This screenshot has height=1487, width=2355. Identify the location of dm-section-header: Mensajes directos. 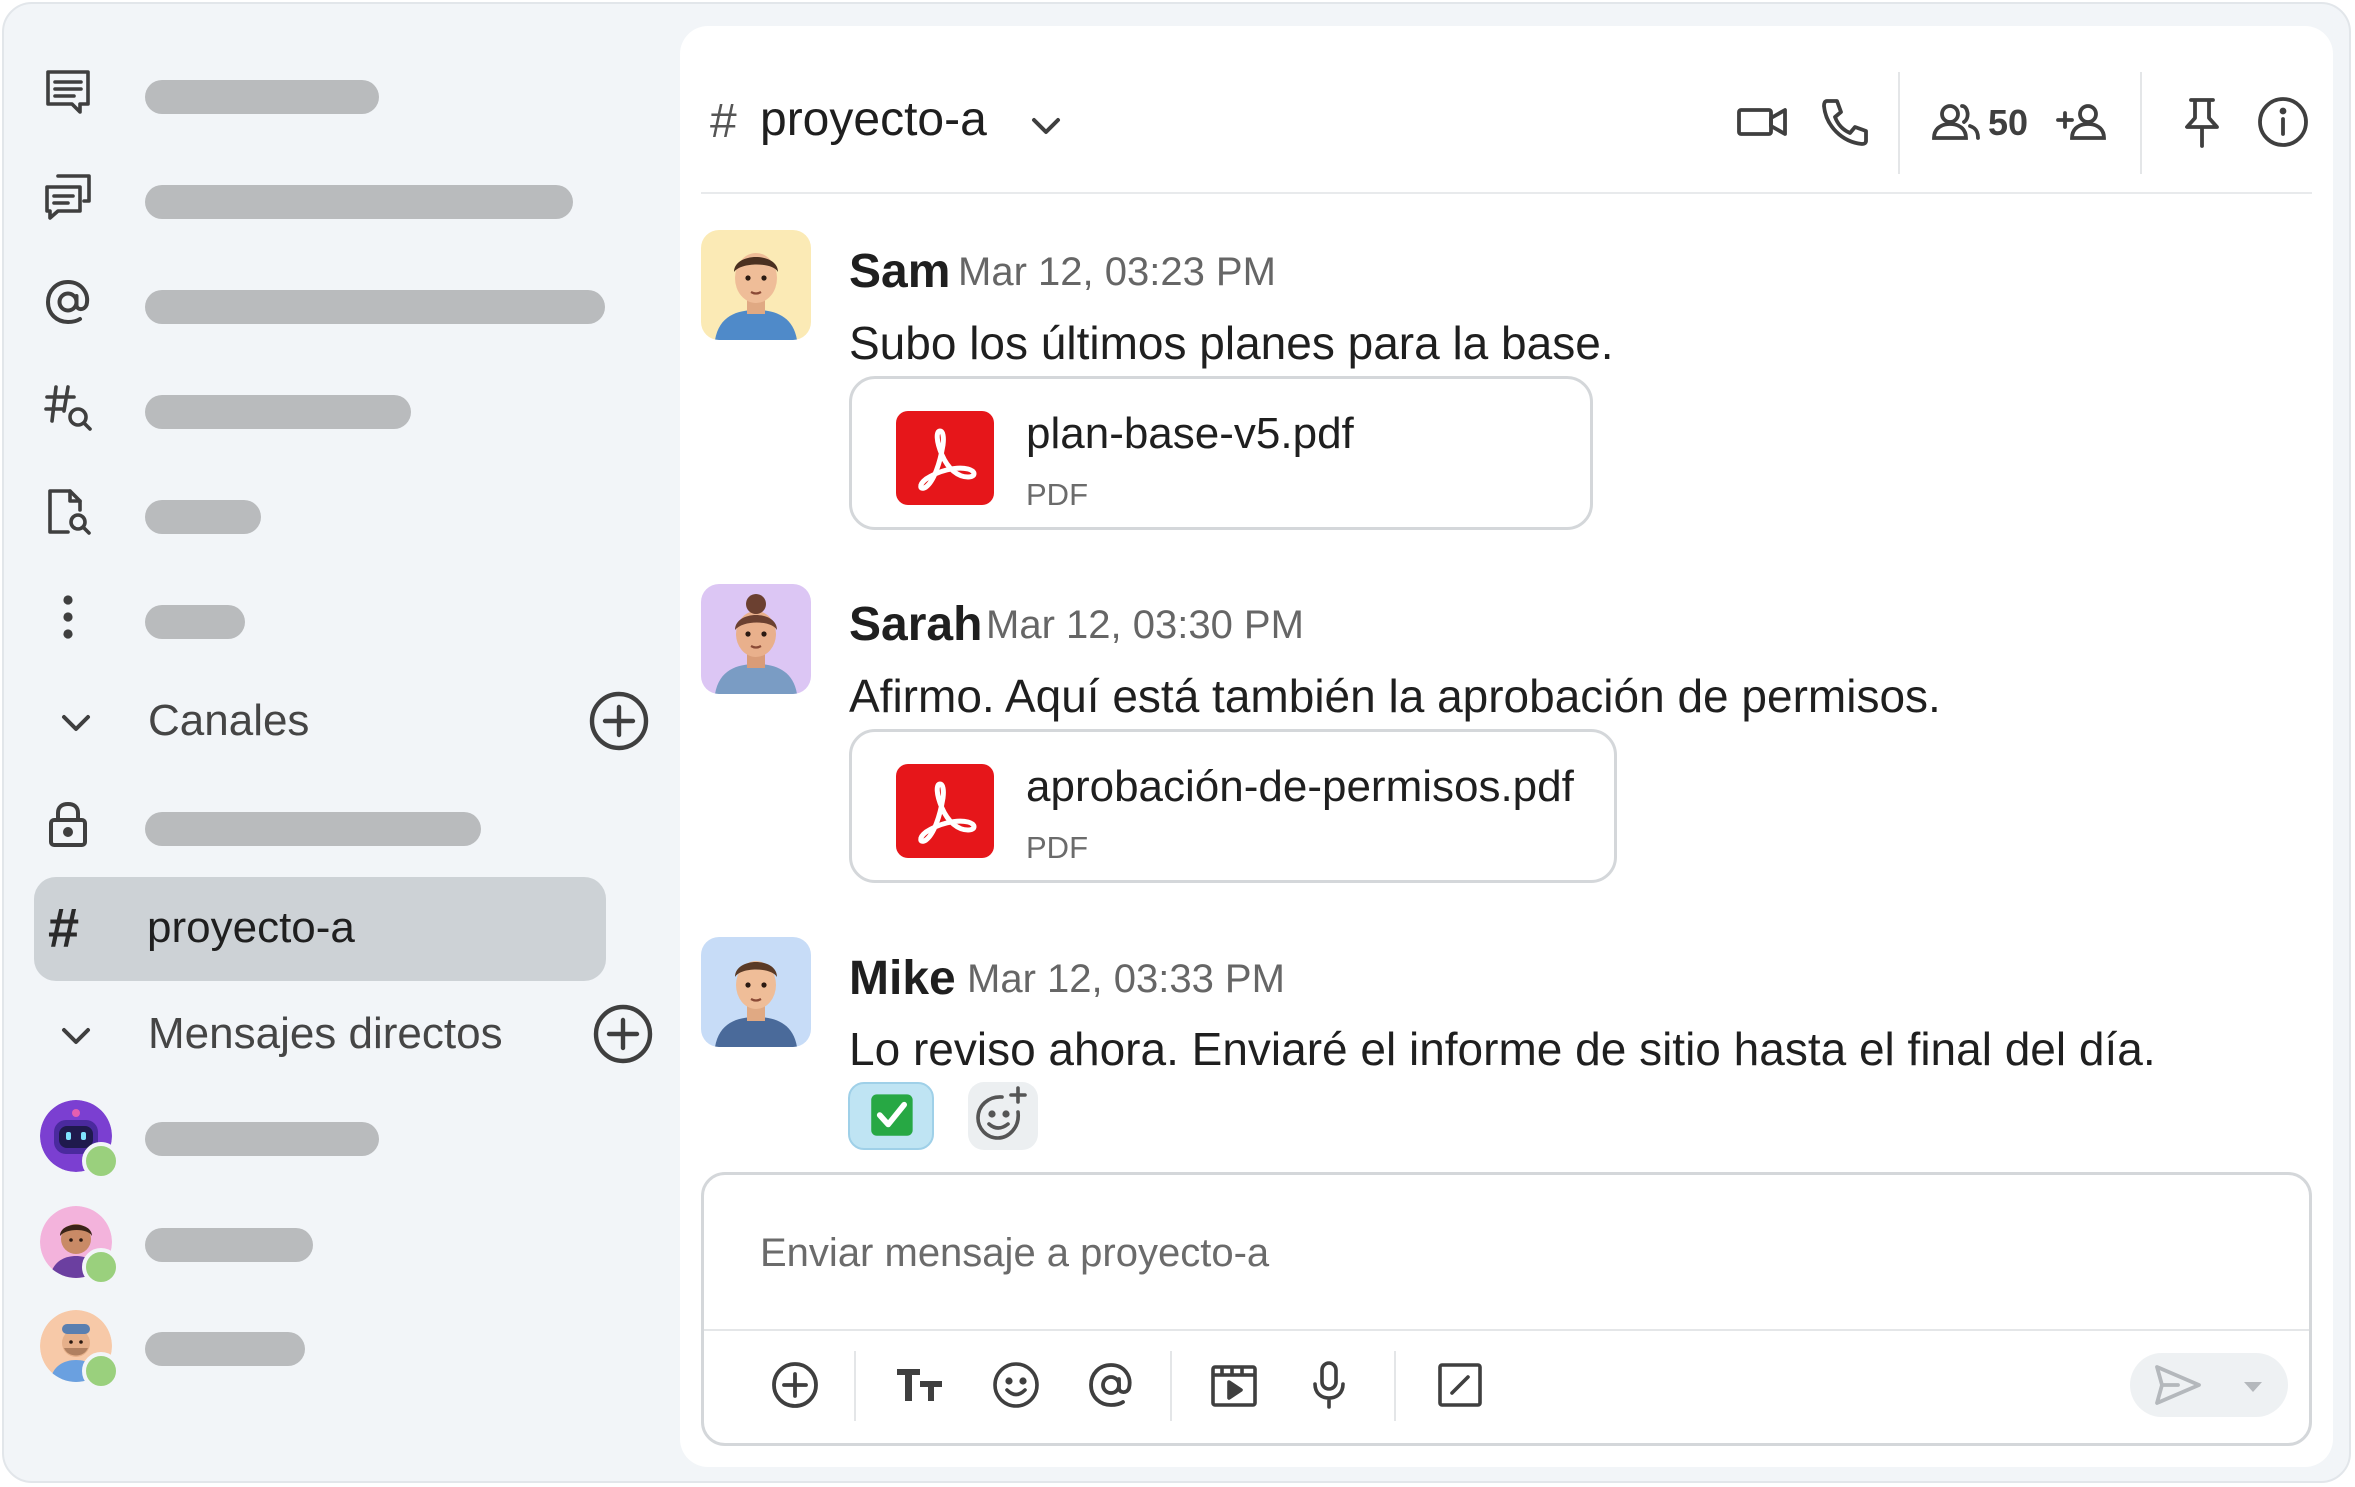
(339, 1032).